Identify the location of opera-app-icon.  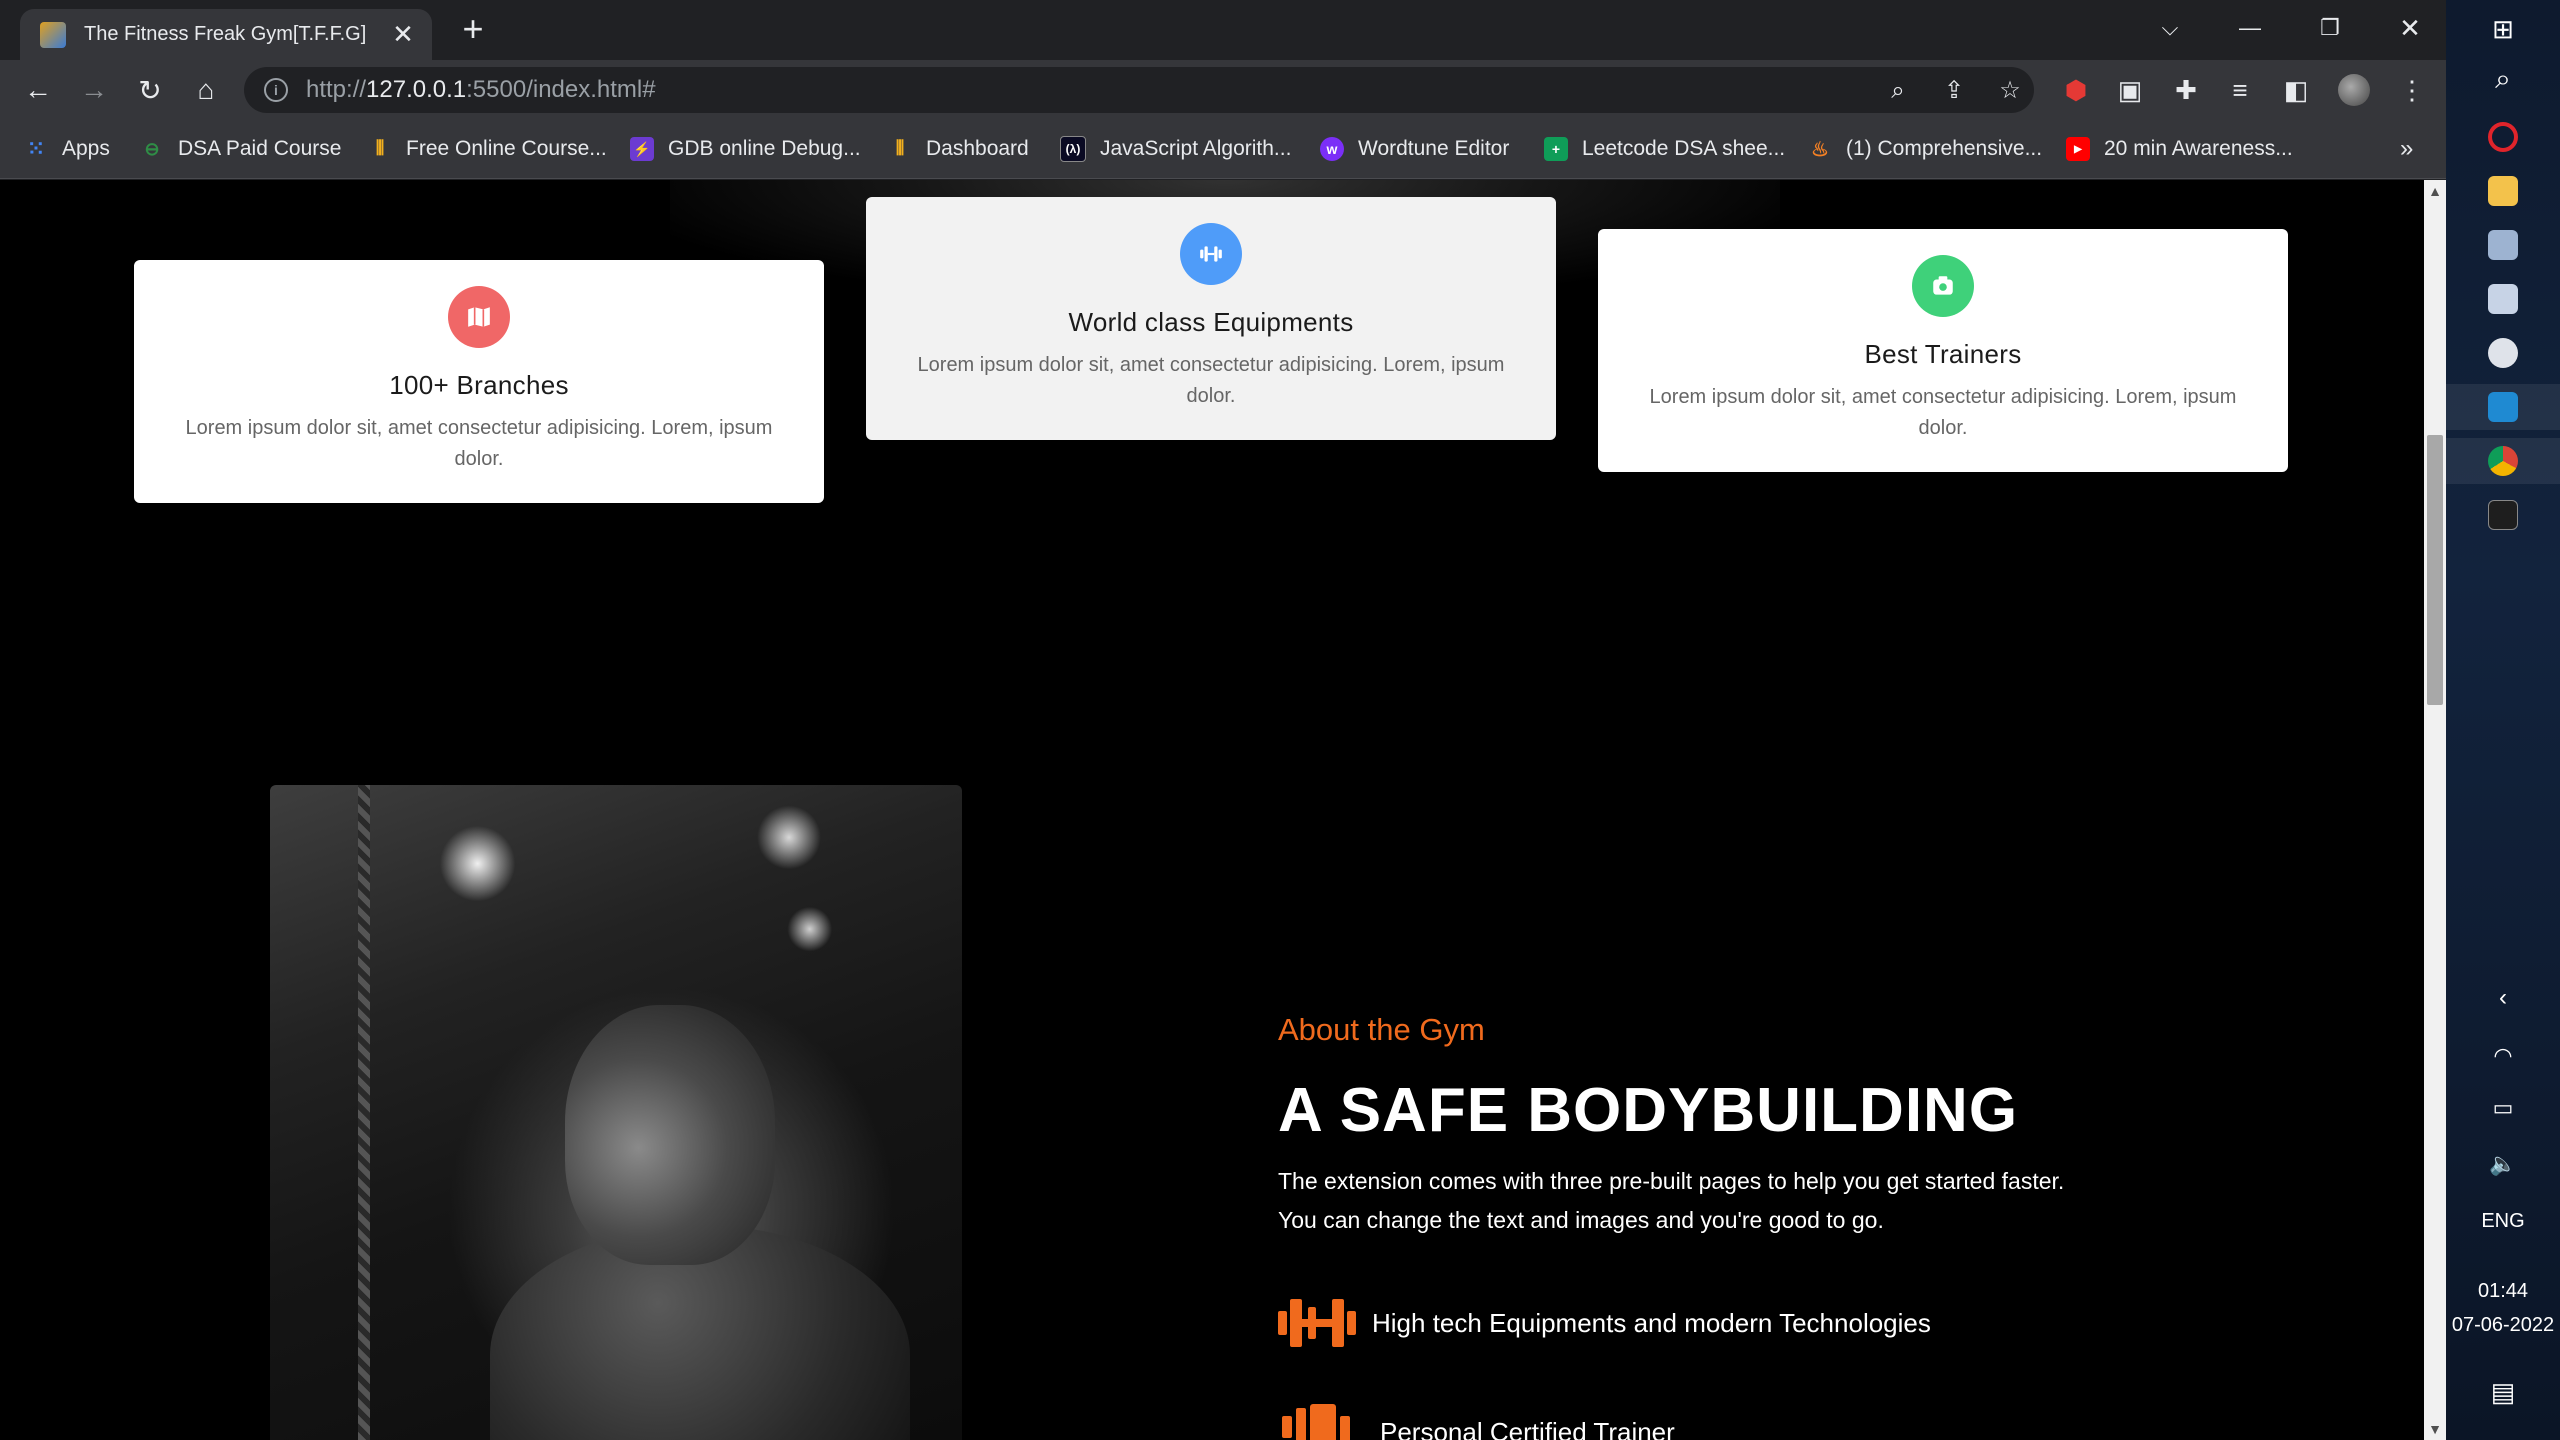
(2503, 137).